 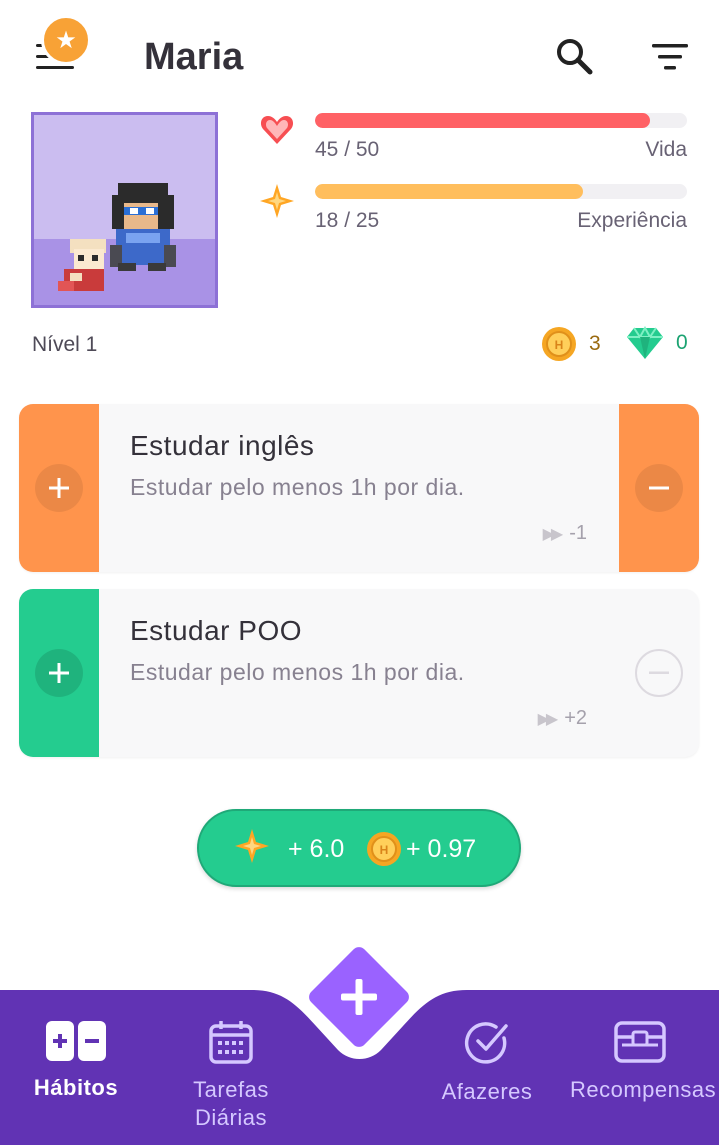 I want to click on habit-title: Estudar POO, so click(x=216, y=630).